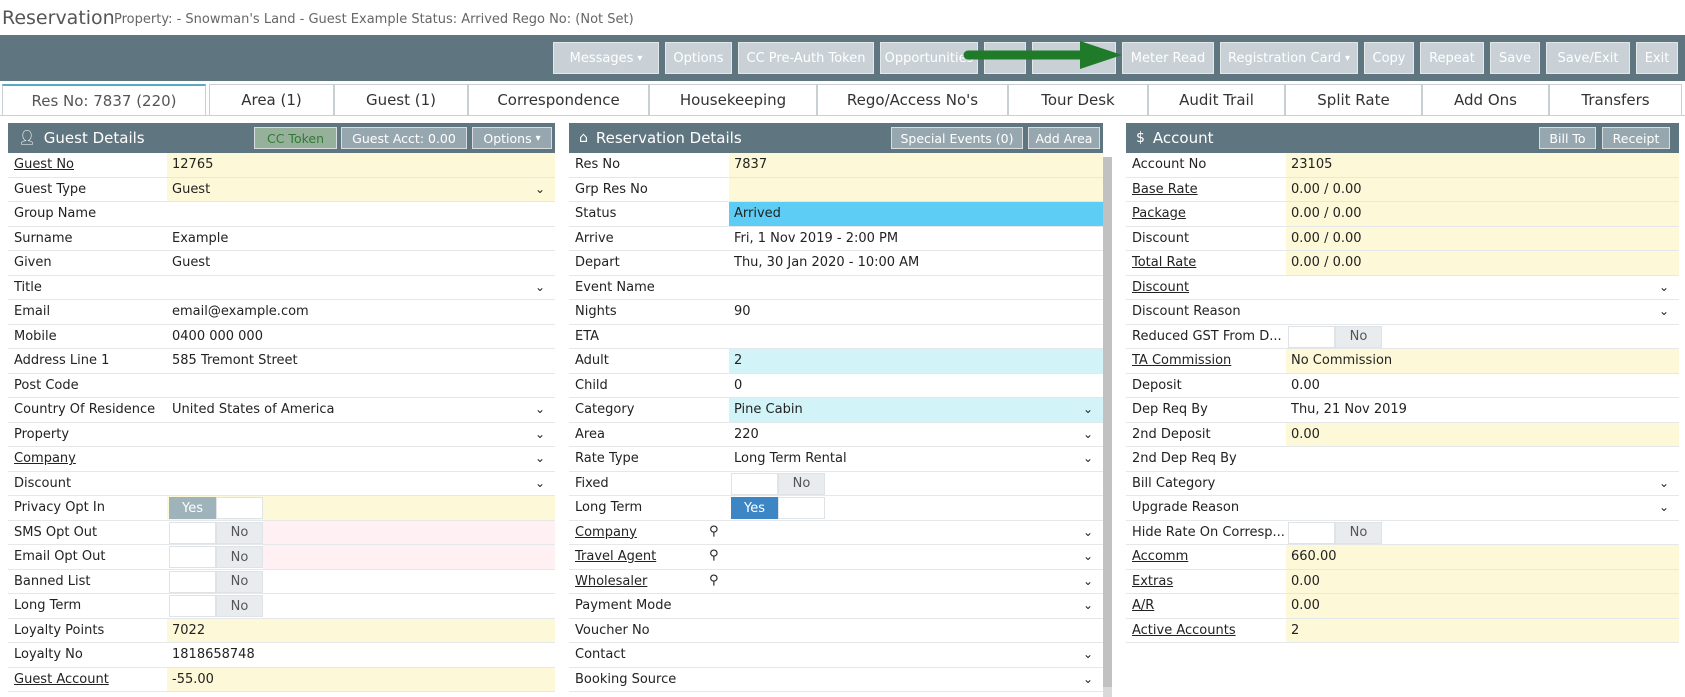 This screenshot has width=1685, height=697. I want to click on field-label: A/R, so click(1206, 606).